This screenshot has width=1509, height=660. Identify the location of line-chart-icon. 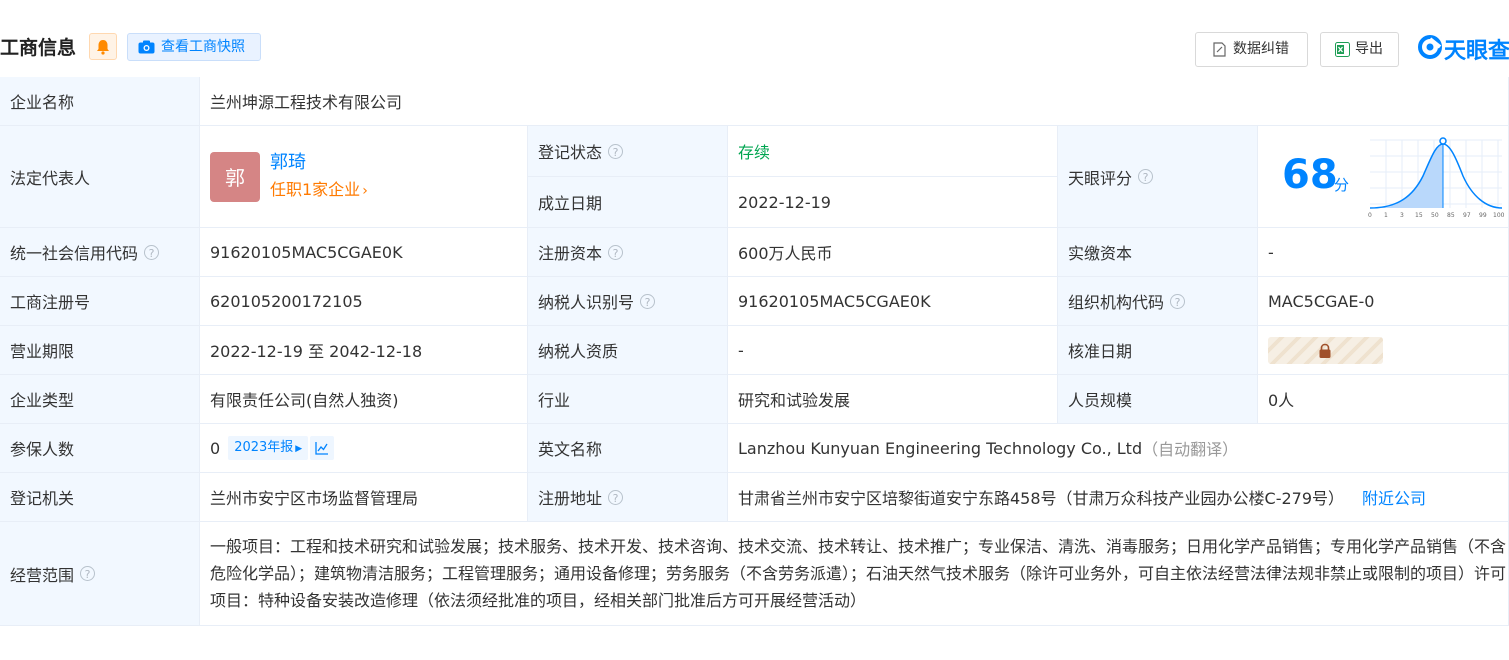
(322, 448).